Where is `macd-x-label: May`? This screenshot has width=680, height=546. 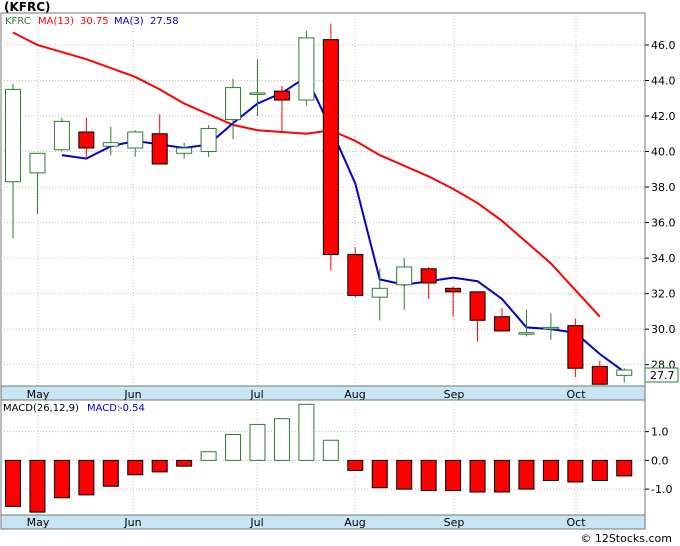 macd-x-label: May is located at coordinates (38, 522).